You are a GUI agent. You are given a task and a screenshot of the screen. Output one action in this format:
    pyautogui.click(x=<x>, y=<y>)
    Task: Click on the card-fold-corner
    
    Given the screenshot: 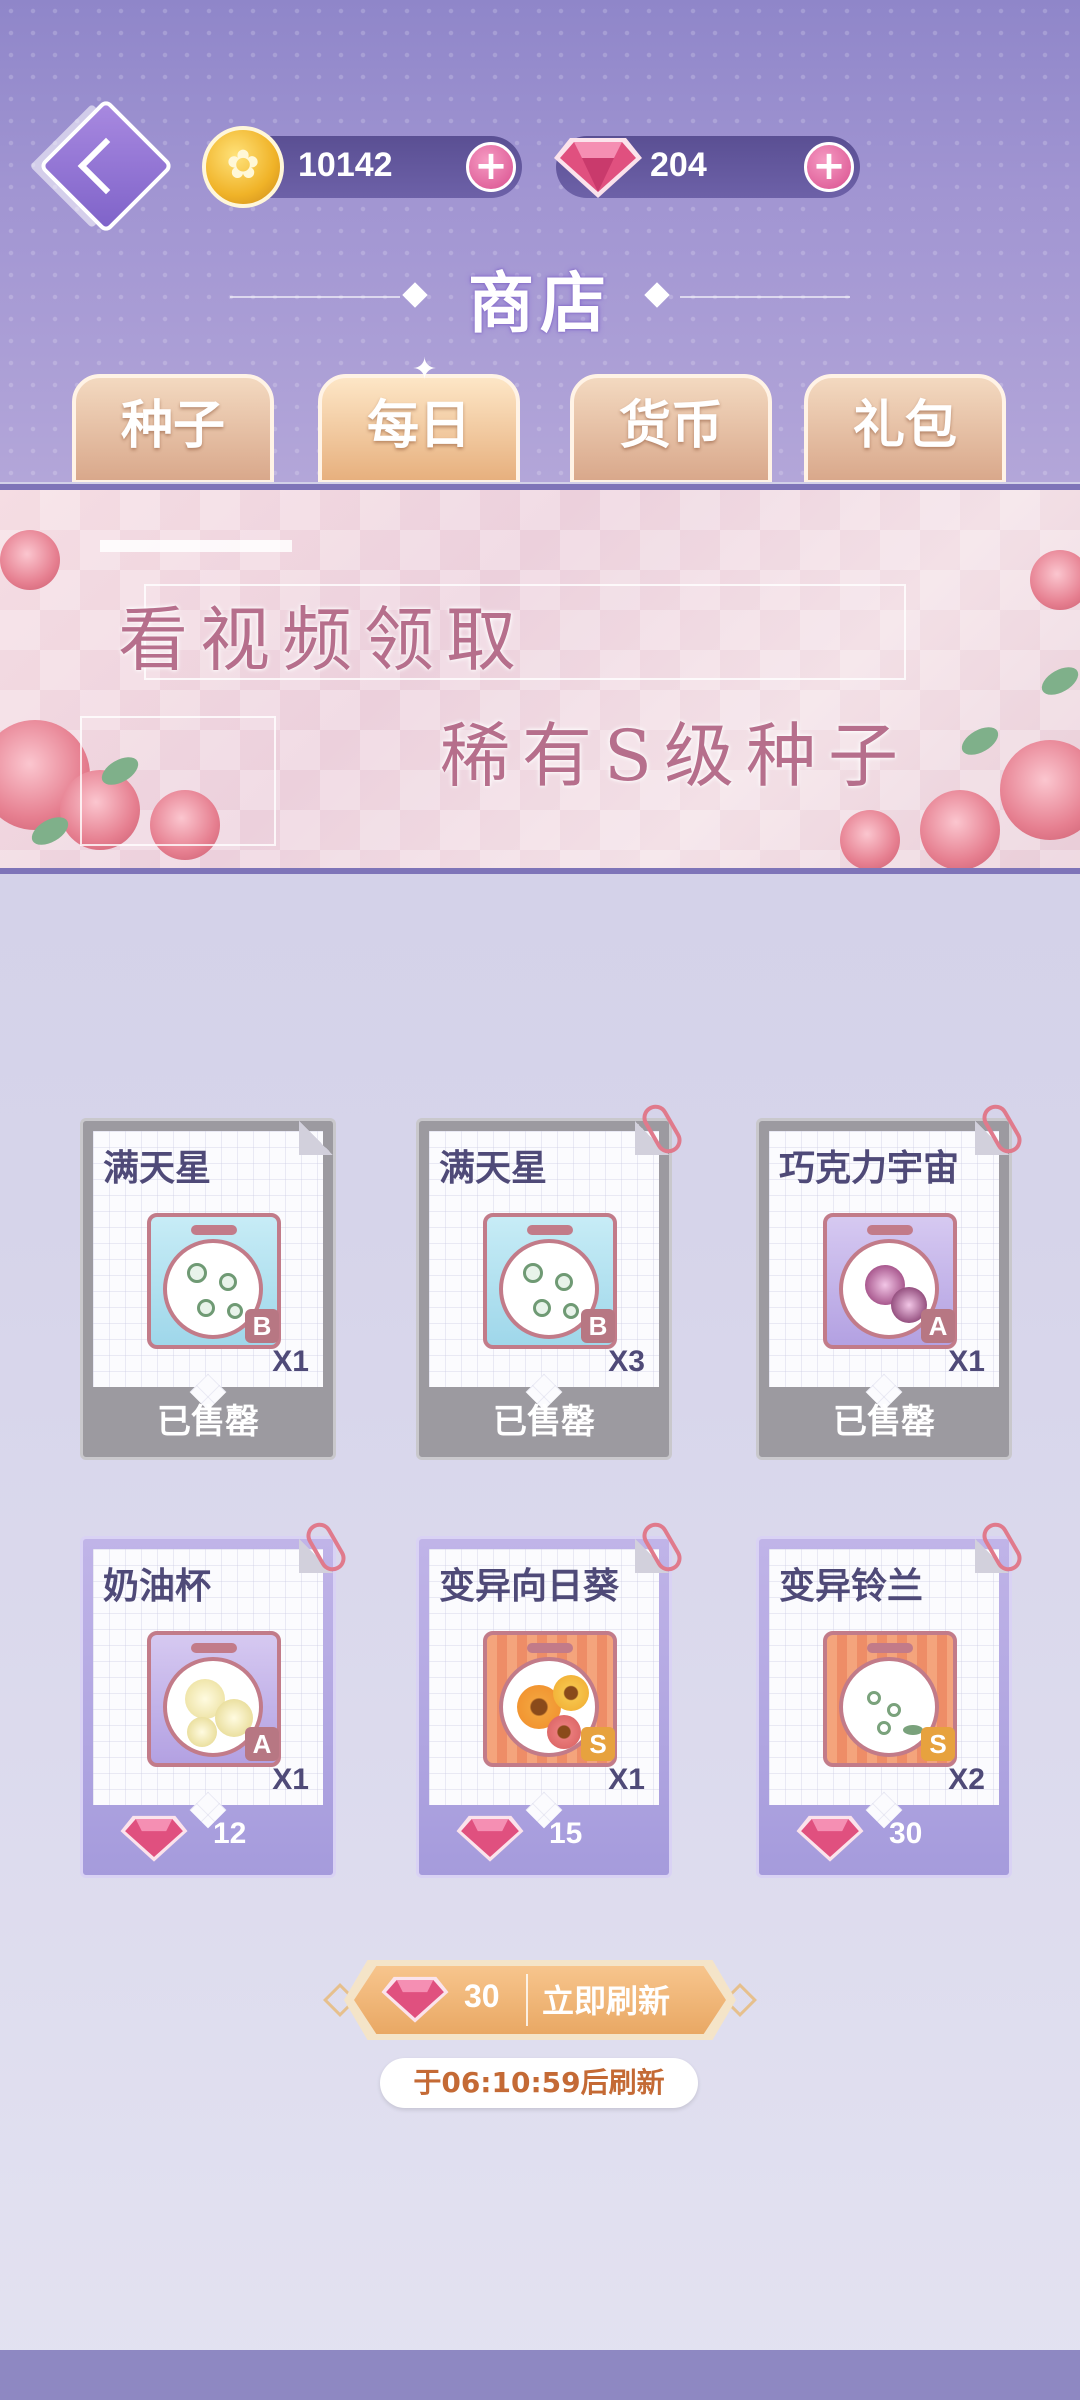 What is the action you would take?
    pyautogui.click(x=316, y=1138)
    